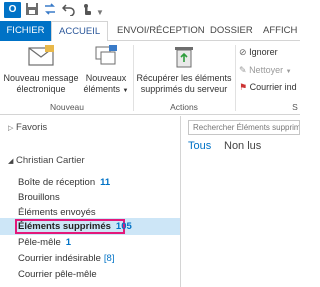 The height and width of the screenshot is (287, 320). I want to click on ignore-icon: ⊘, so click(243, 52).